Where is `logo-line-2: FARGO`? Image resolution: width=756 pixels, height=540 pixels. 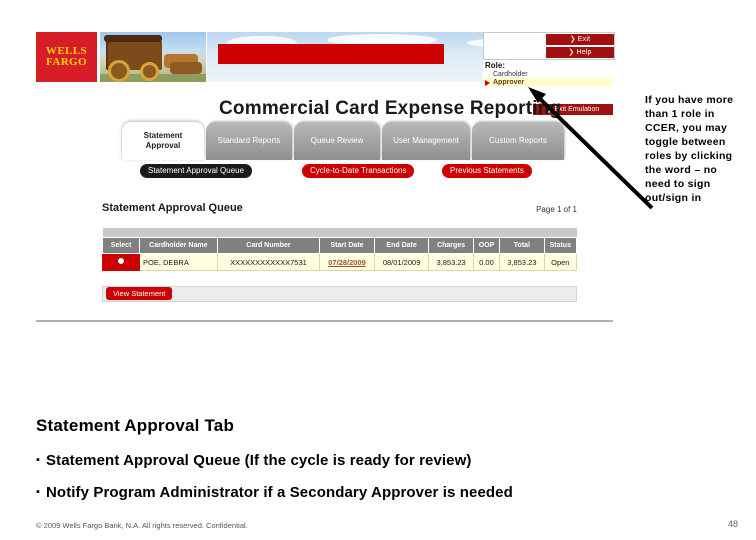
logo-line-2: FARGO is located at coordinates (66, 62).